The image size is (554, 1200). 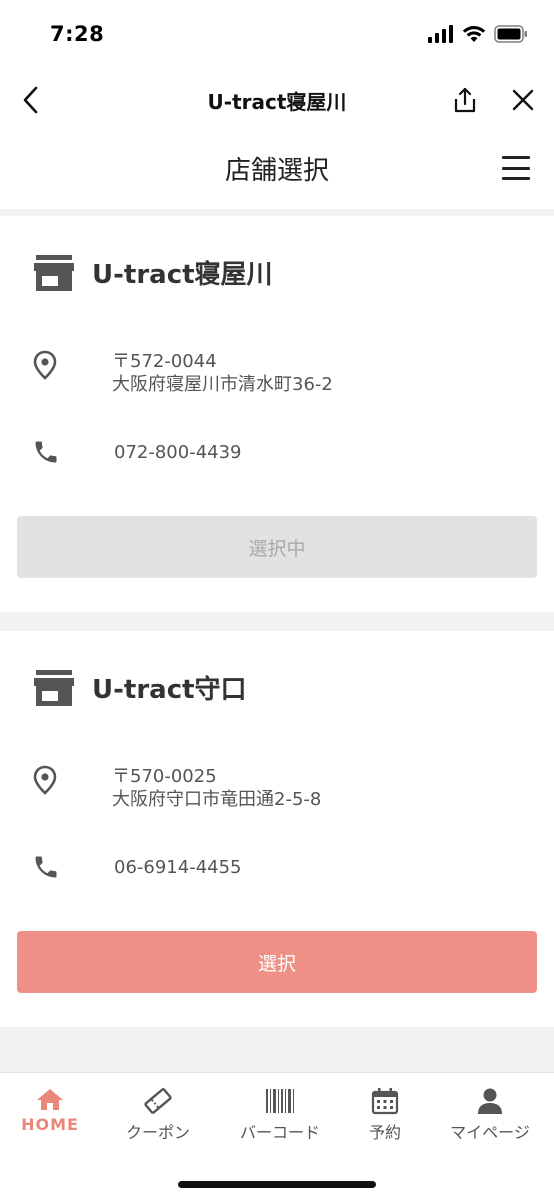 I want to click on store-name-row: U-tract寝屋川, so click(x=153, y=272).